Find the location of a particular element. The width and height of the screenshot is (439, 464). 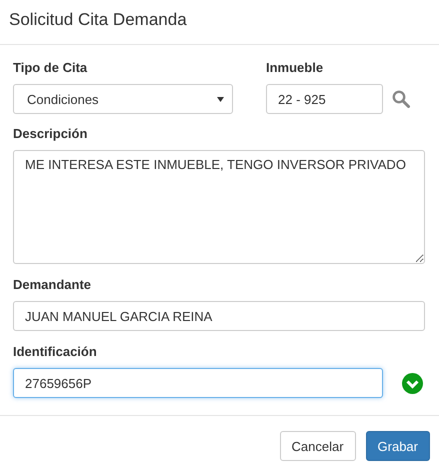

search-icon is located at coordinates (401, 99).